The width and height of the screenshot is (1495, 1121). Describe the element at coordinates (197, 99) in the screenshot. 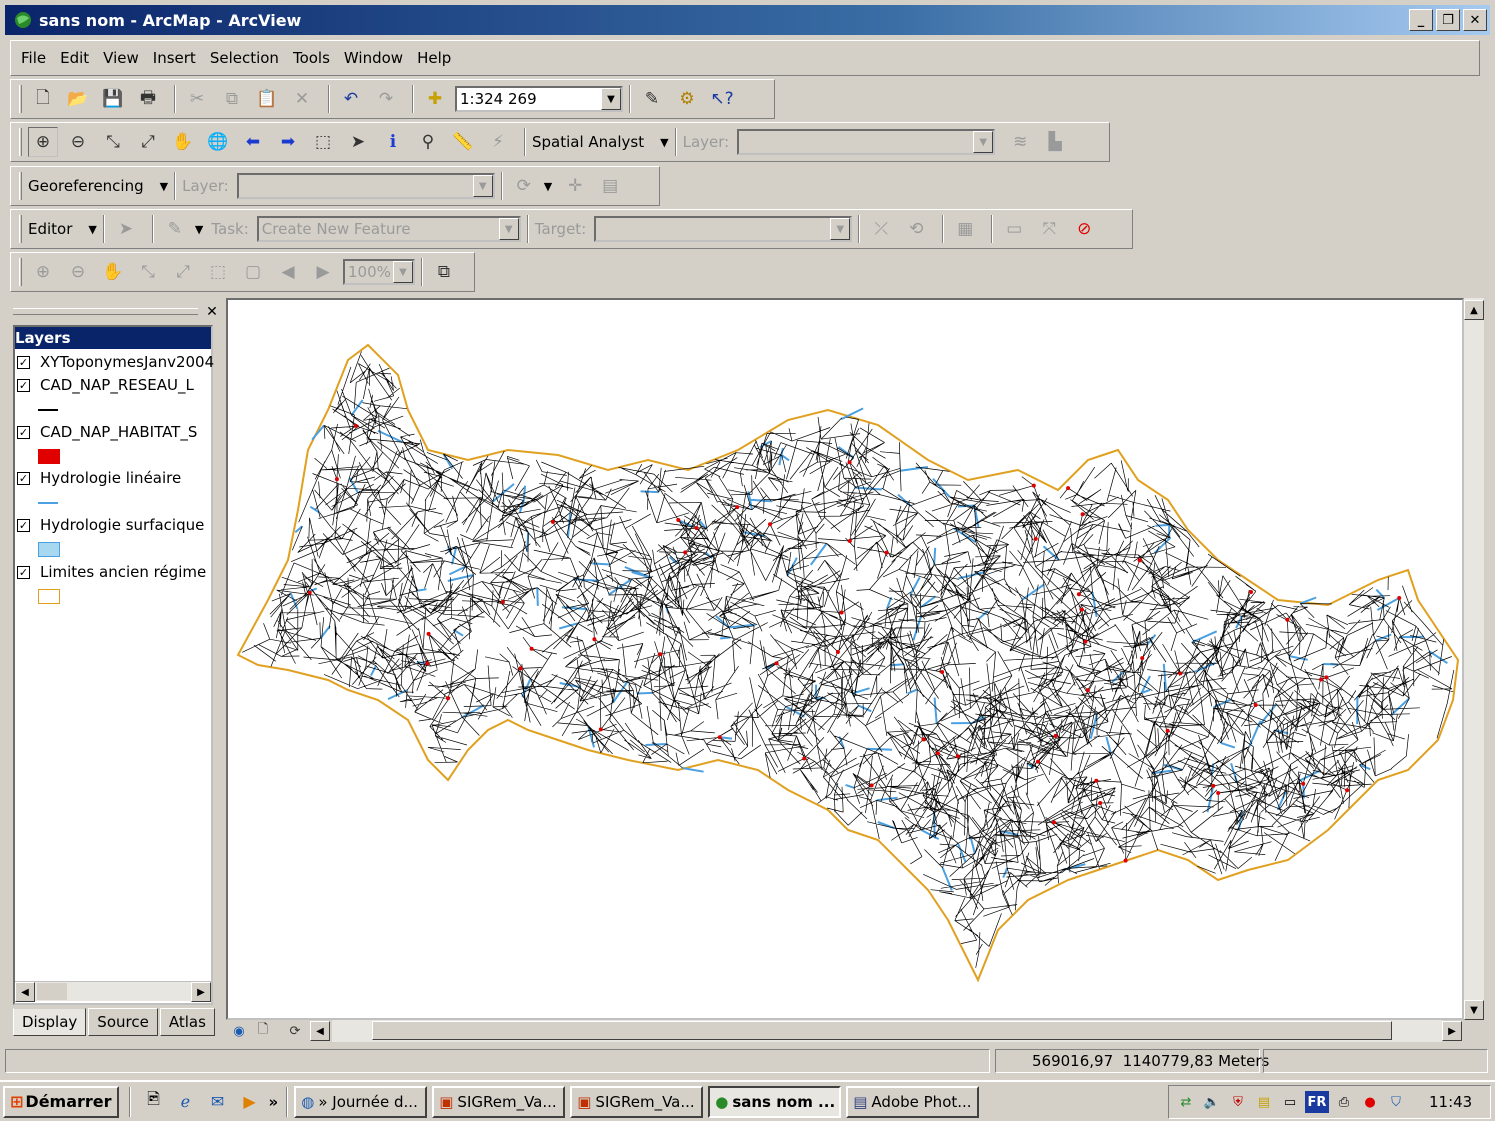

I see `cut-icon: ✂` at that location.